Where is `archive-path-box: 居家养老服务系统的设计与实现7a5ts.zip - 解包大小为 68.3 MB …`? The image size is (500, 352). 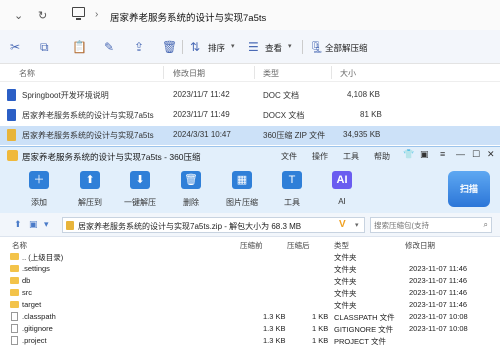 archive-path-box: 居家养老服务系统的设计与实现7a5ts.zip - 解包大小为 68.3 MB … is located at coordinates (213, 225).